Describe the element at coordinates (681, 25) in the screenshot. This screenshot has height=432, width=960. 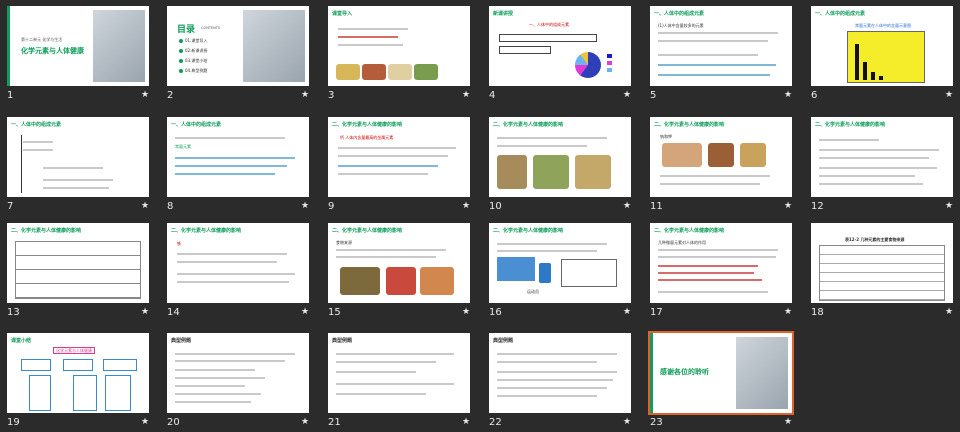
I see `slide-label: (1)人体中含量较多的元素` at that location.